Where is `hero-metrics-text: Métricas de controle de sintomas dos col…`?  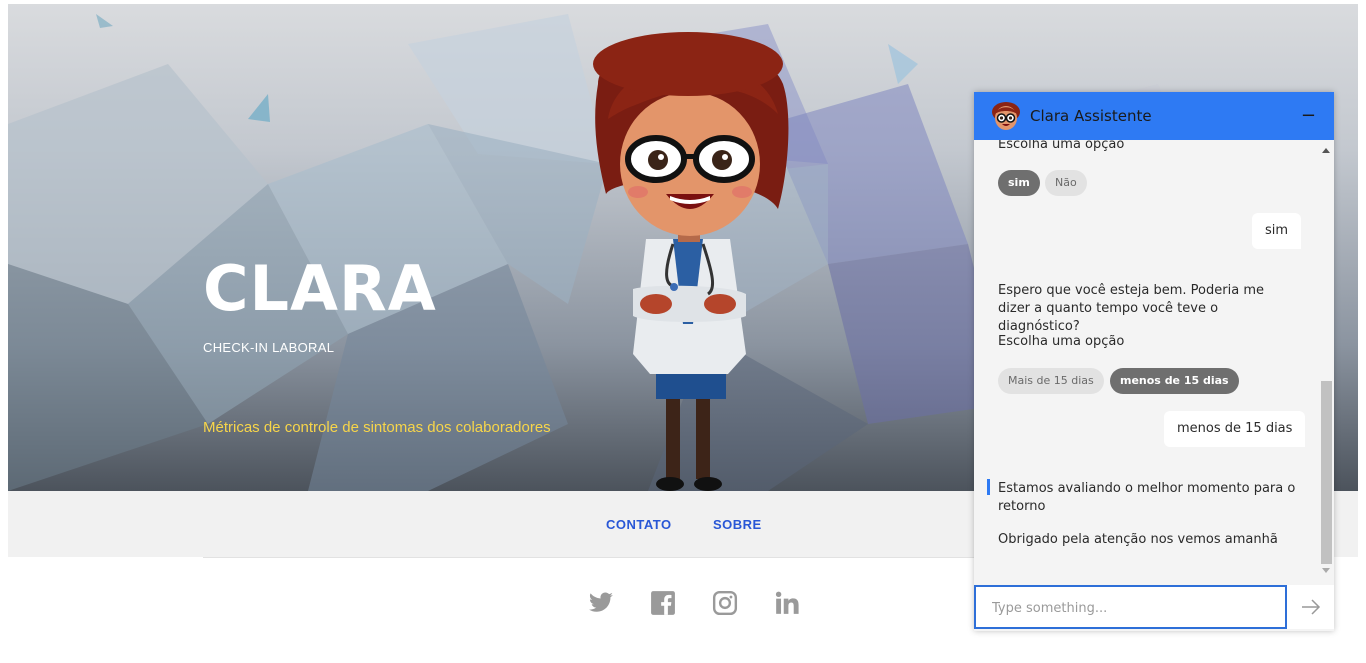
hero-metrics-text: Métricas de controle de sintomas dos col… is located at coordinates (377, 427).